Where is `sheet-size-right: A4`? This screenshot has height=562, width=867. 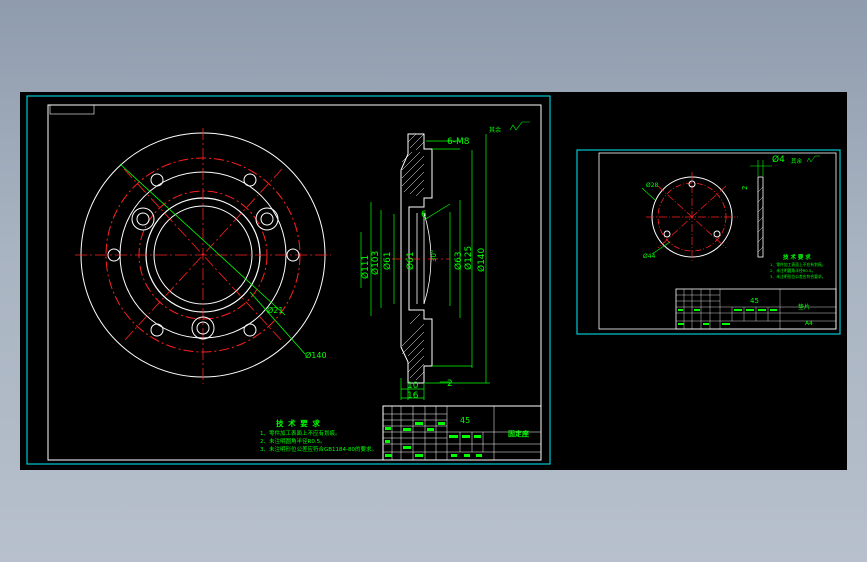 sheet-size-right: A4 is located at coordinates (809, 323).